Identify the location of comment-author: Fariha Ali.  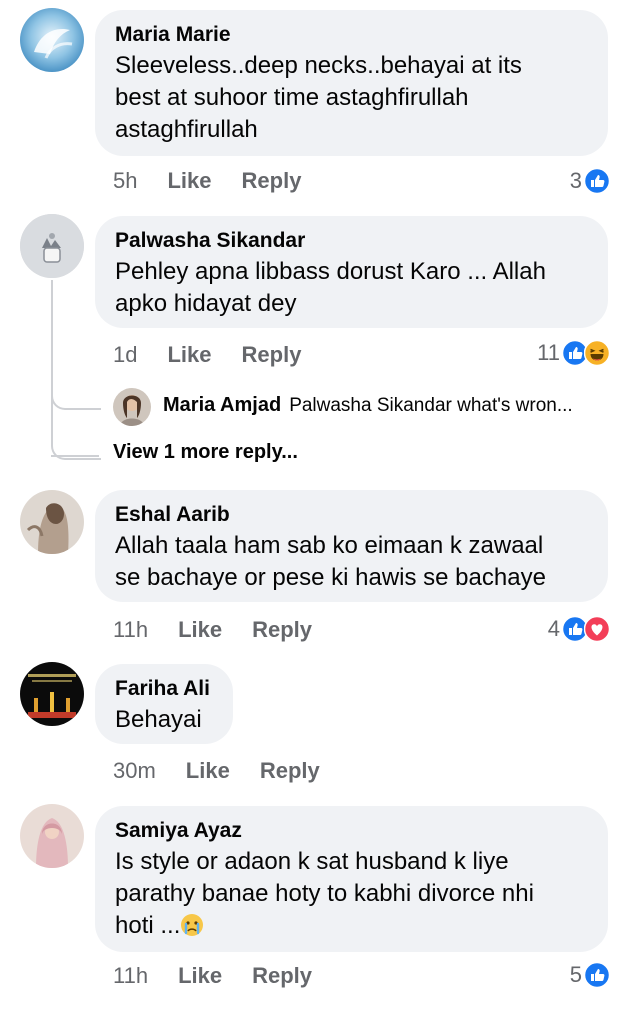
(164, 689).